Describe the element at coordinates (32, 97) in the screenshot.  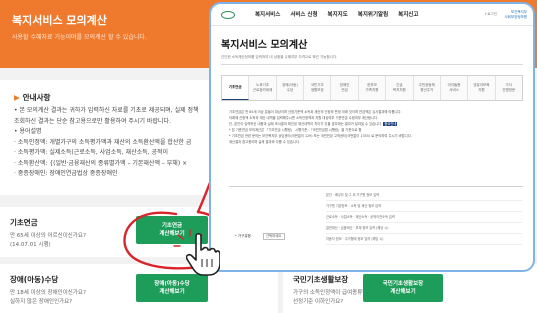
I see `guide-title: ▶ 안내사항` at that location.